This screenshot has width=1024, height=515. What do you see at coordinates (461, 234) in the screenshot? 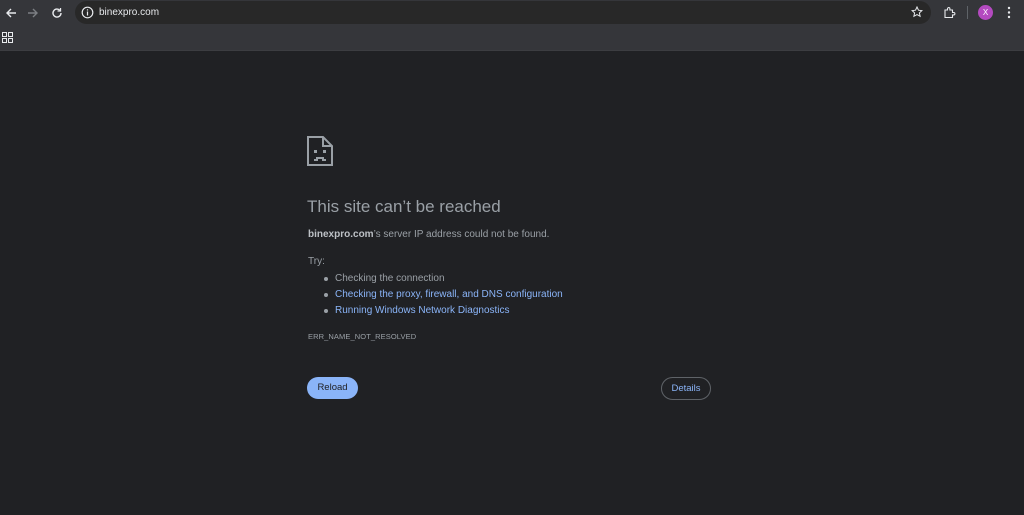
I see `error-summary-text: ’s server IP address could not be found.` at bounding box center [461, 234].